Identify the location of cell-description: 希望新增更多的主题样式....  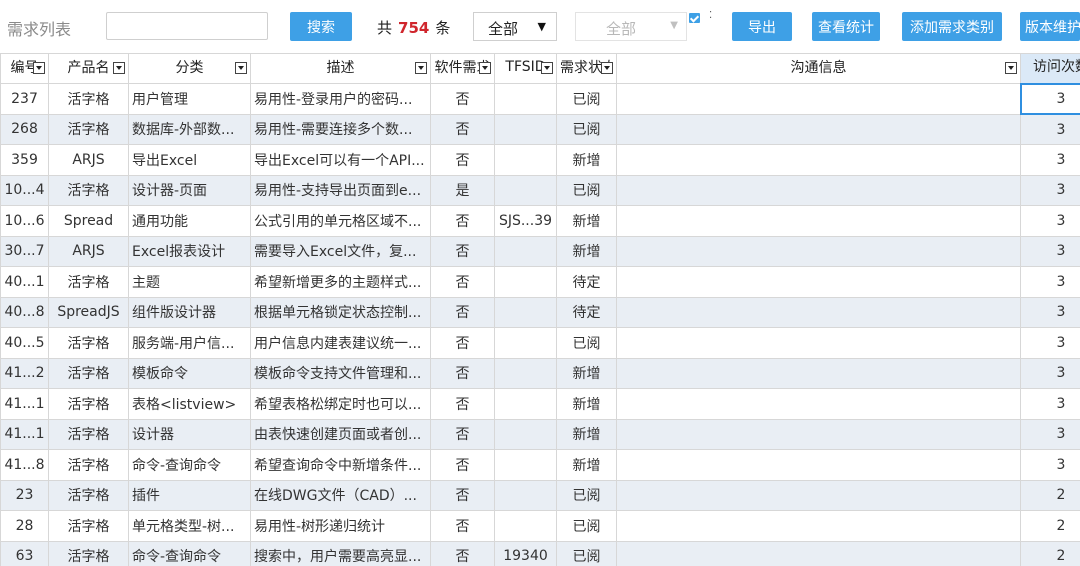
(340, 282).